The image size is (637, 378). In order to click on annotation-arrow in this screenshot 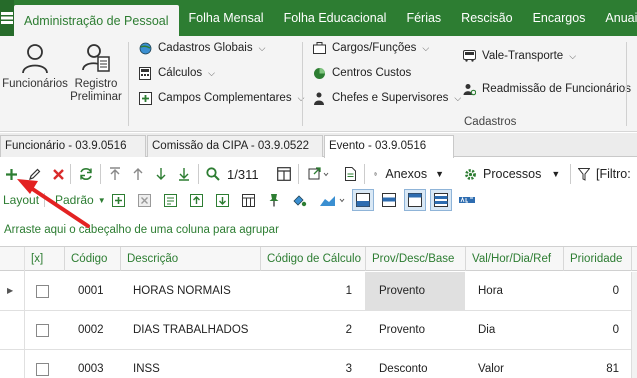, I will do `click(53, 203)`.